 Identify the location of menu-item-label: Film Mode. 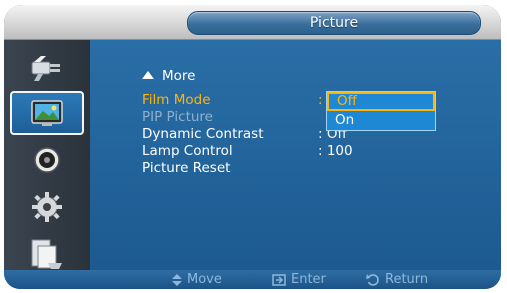
(176, 100).